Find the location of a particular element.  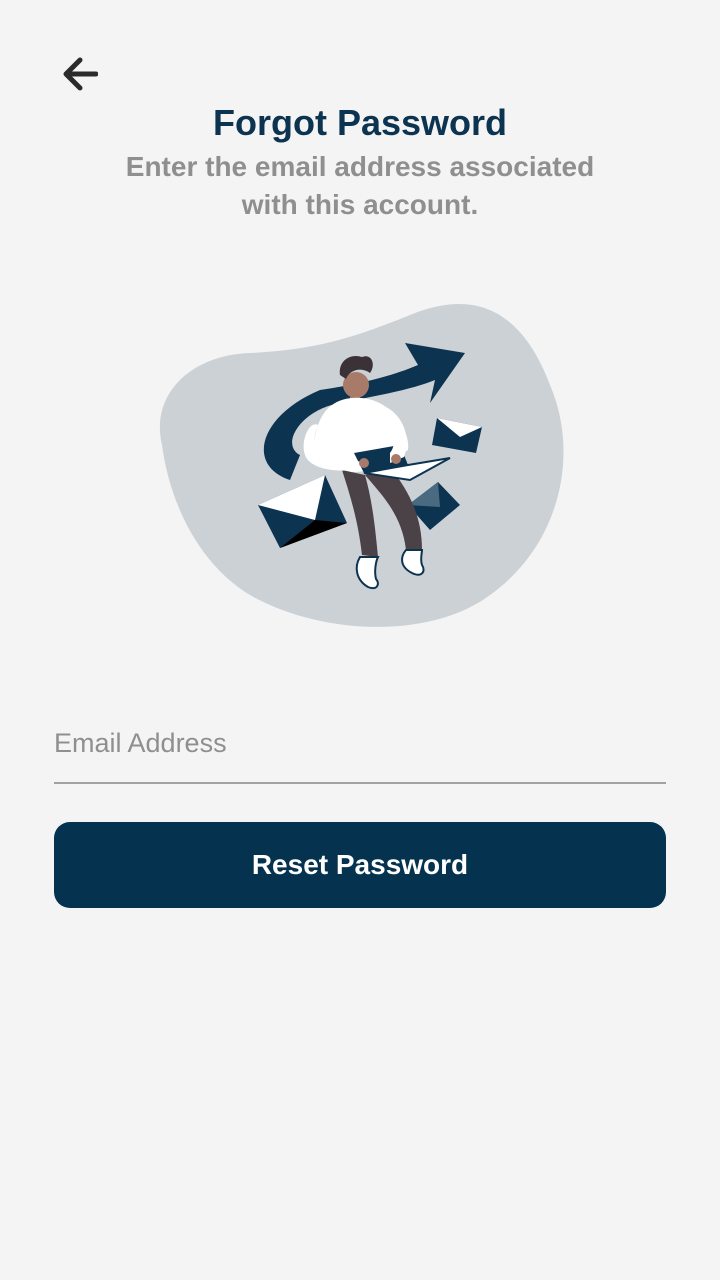

email-field is located at coordinates (360, 743).